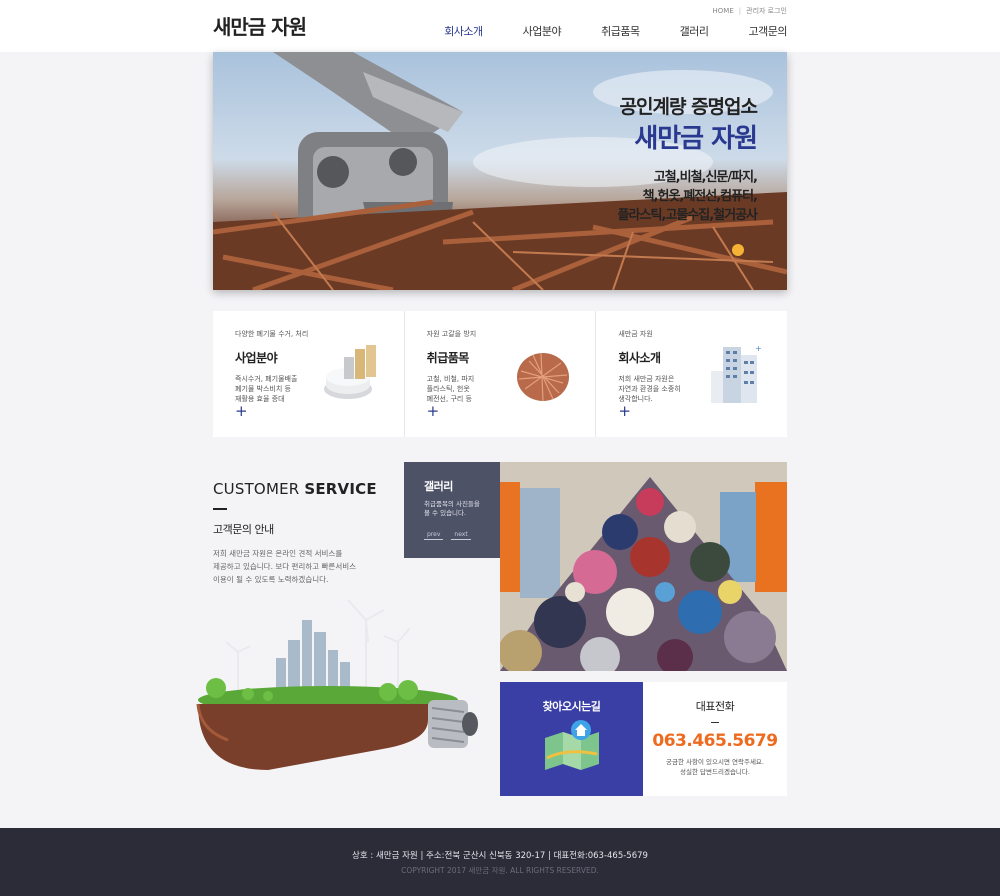 This screenshot has height=896, width=1000. I want to click on nav-item-about: 회사소개, so click(463, 31).